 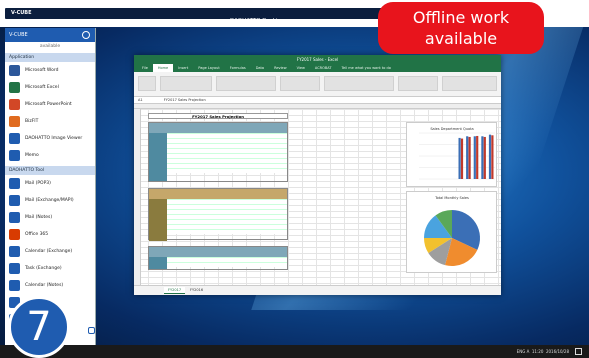 I want to click on bar-chart: Sales Department Quota, so click(x=451, y=154).